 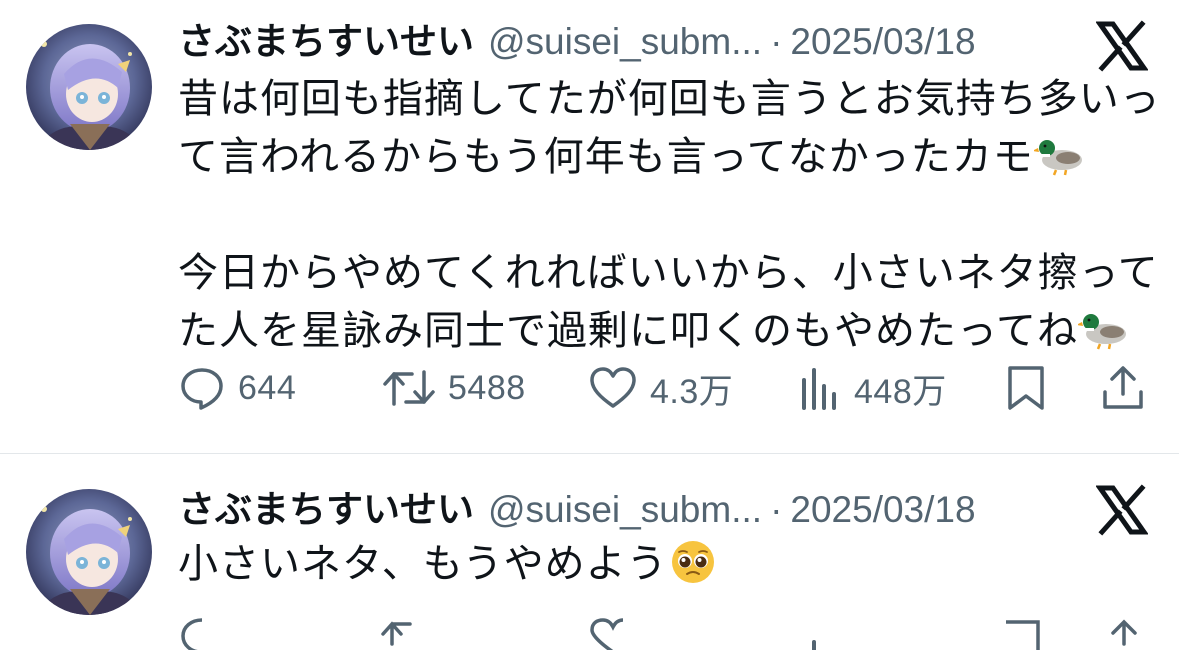 I want to click on pleading-face-emoji-icon, so click(x=692, y=562).